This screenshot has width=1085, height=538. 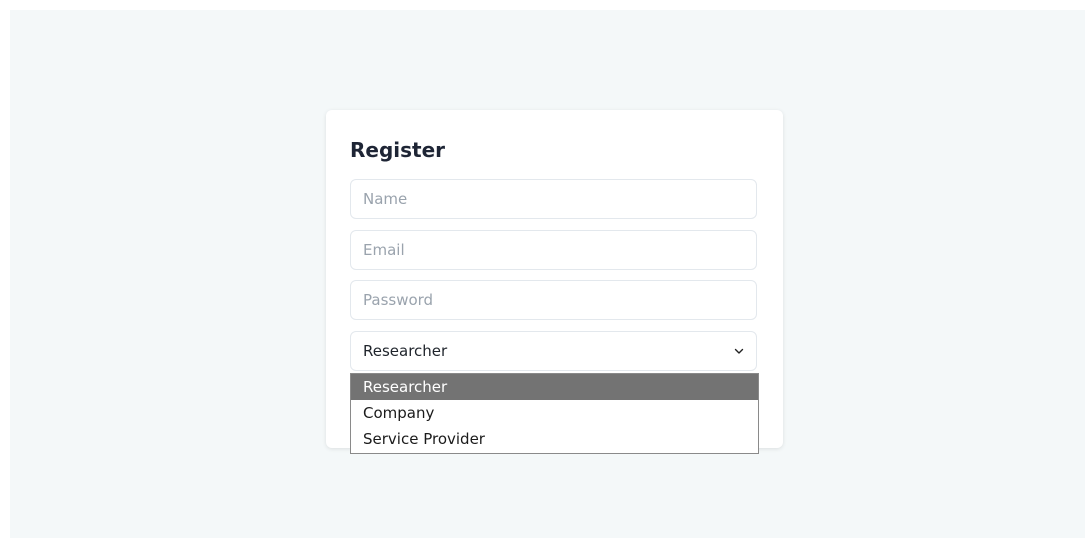 What do you see at coordinates (553, 351) in the screenshot?
I see `role-select: Researcher` at bounding box center [553, 351].